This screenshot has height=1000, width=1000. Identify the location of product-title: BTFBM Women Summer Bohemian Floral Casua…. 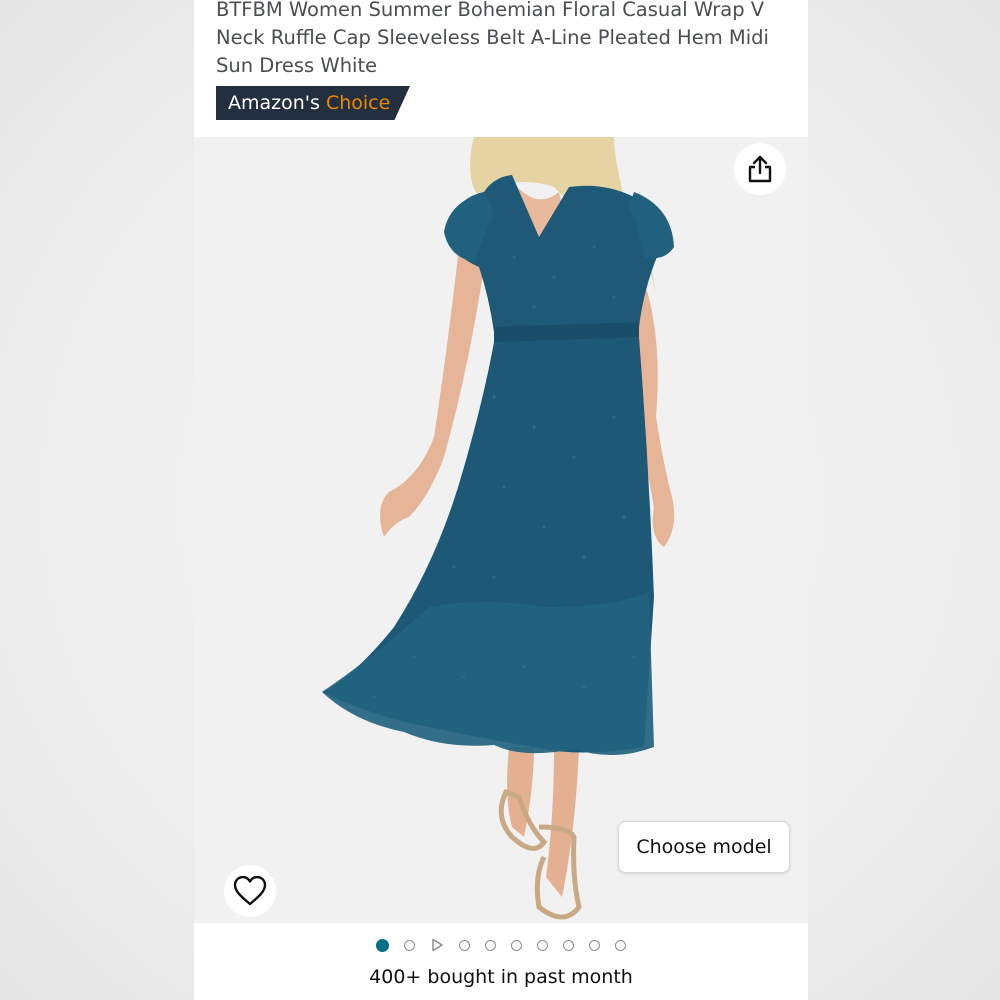
(492, 38).